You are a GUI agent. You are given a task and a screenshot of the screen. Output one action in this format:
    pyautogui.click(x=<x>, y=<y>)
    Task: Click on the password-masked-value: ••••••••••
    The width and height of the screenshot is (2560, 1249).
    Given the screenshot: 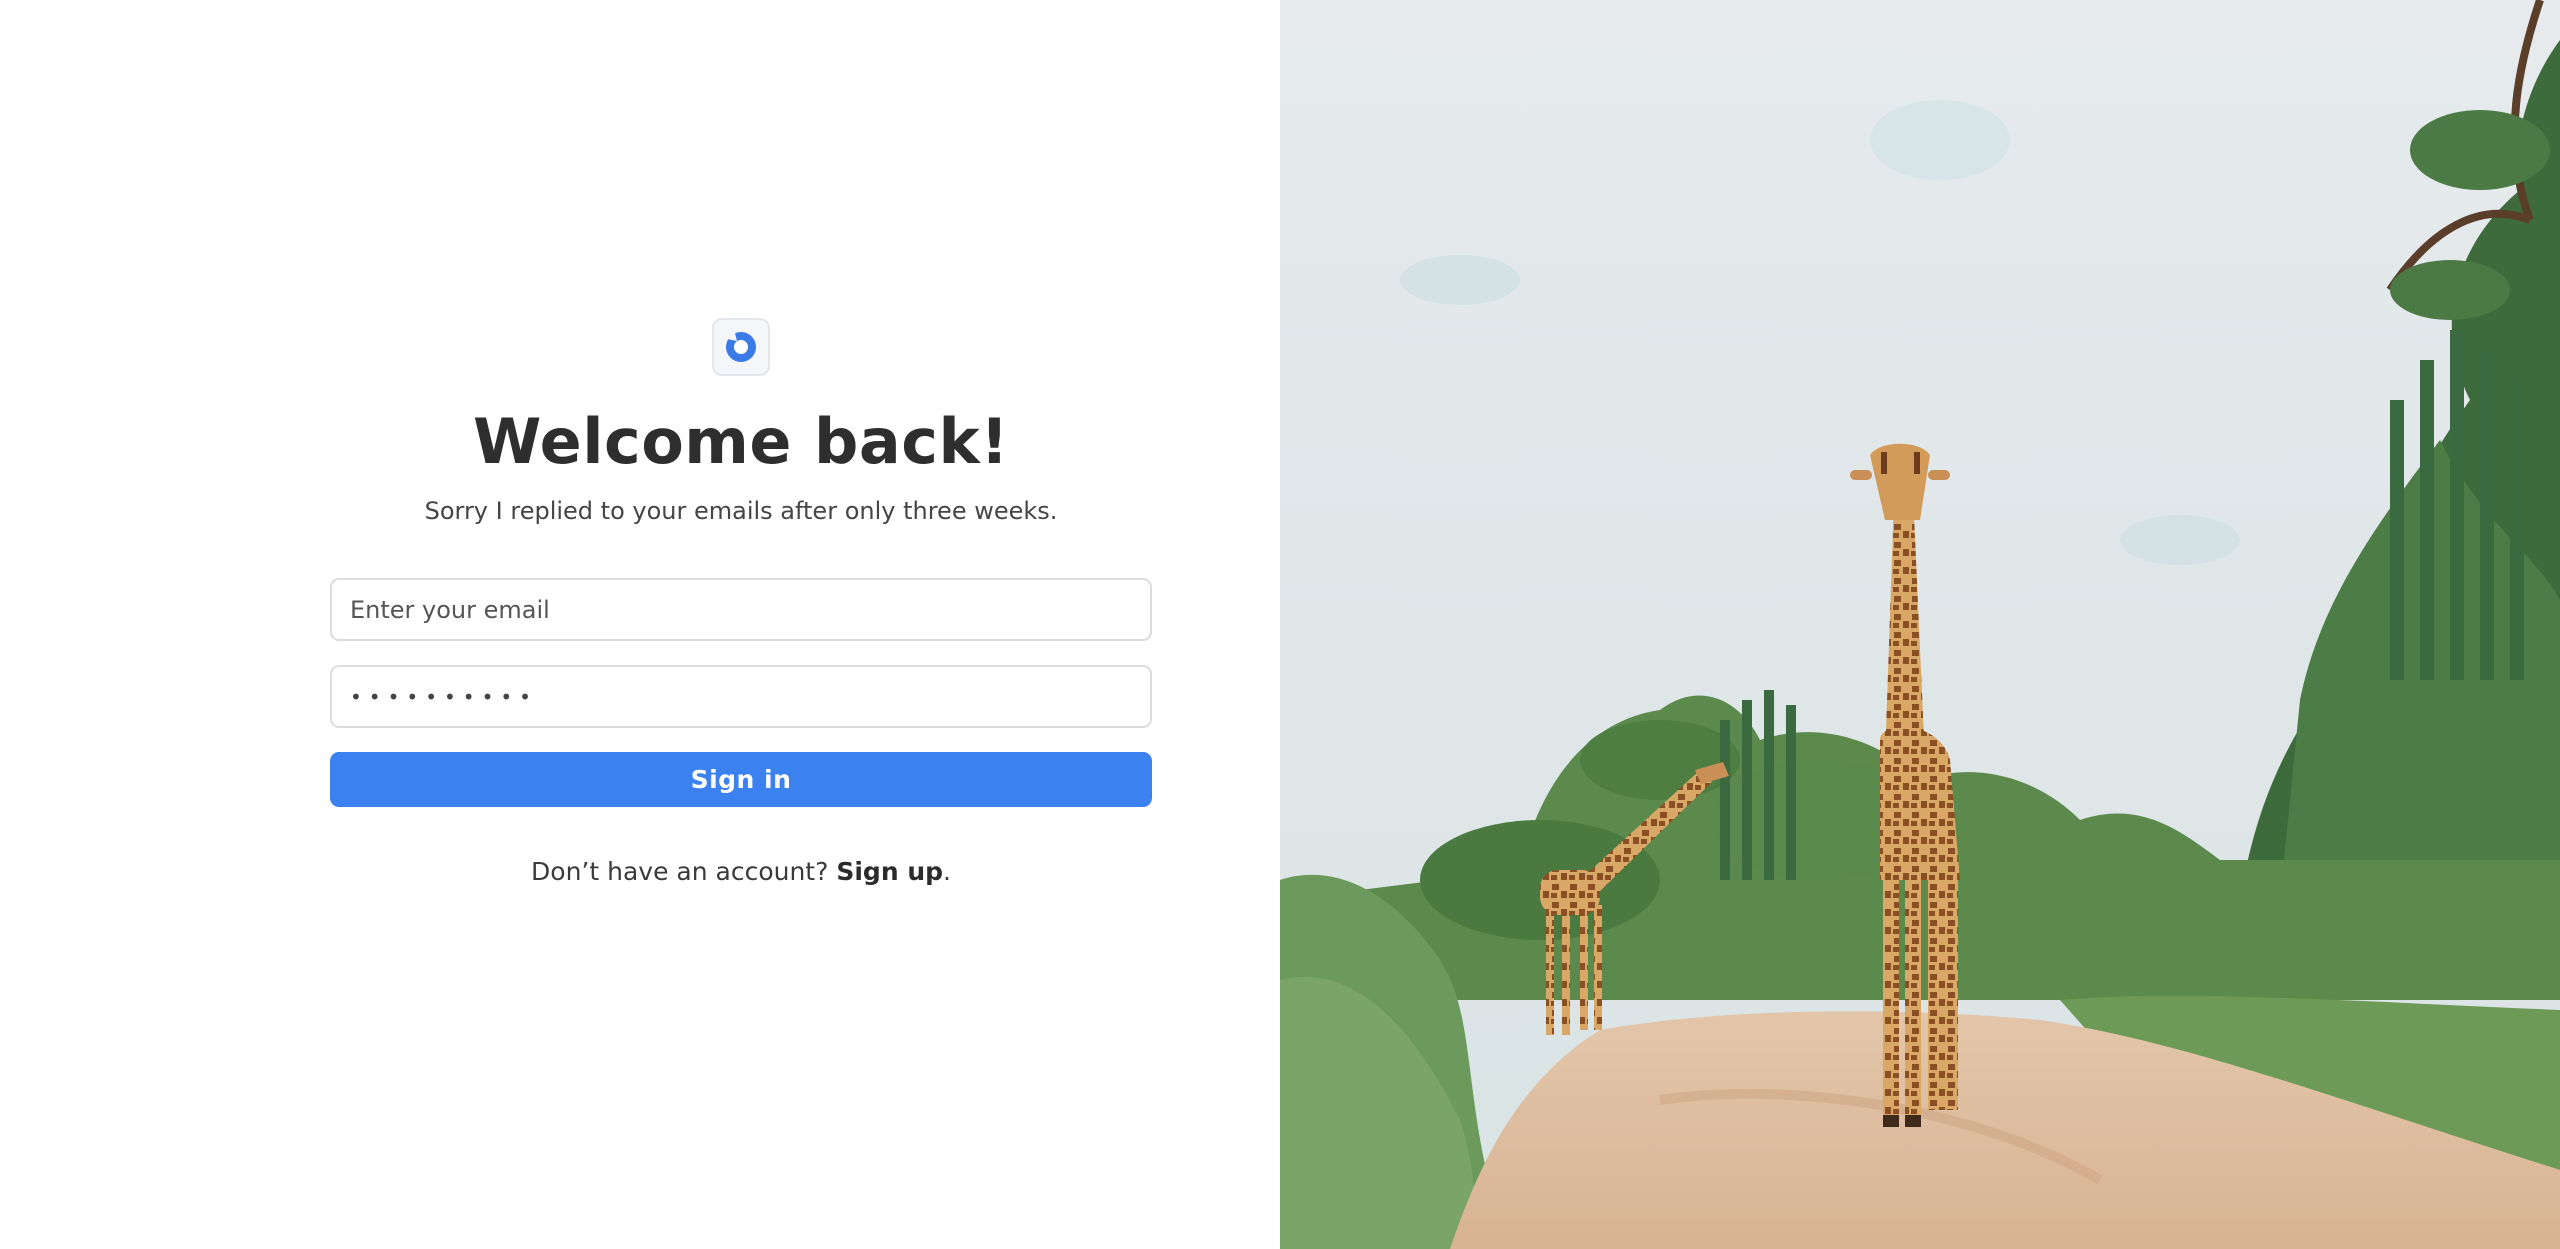 What is the action you would take?
    pyautogui.click(x=444, y=696)
    